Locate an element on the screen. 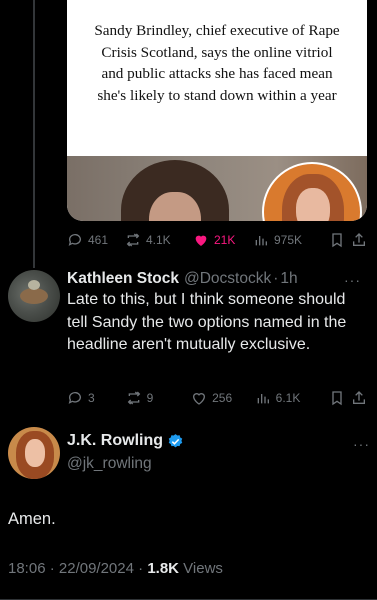 This screenshot has width=377, height=600. tweet-meta: 18:06 · 22/09/2024 · 1.8K Views is located at coordinates (115, 568).